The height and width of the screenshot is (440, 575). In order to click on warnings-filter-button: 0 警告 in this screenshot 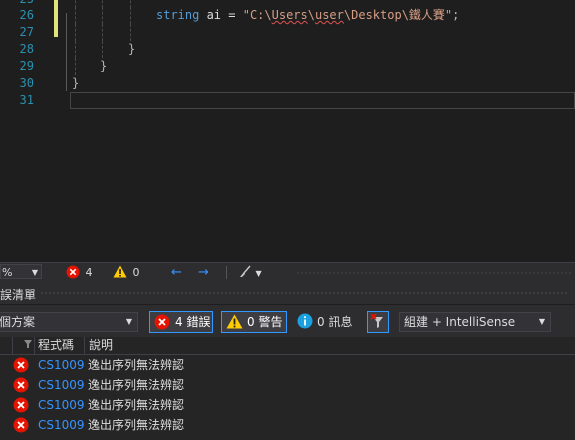, I will do `click(254, 322)`.